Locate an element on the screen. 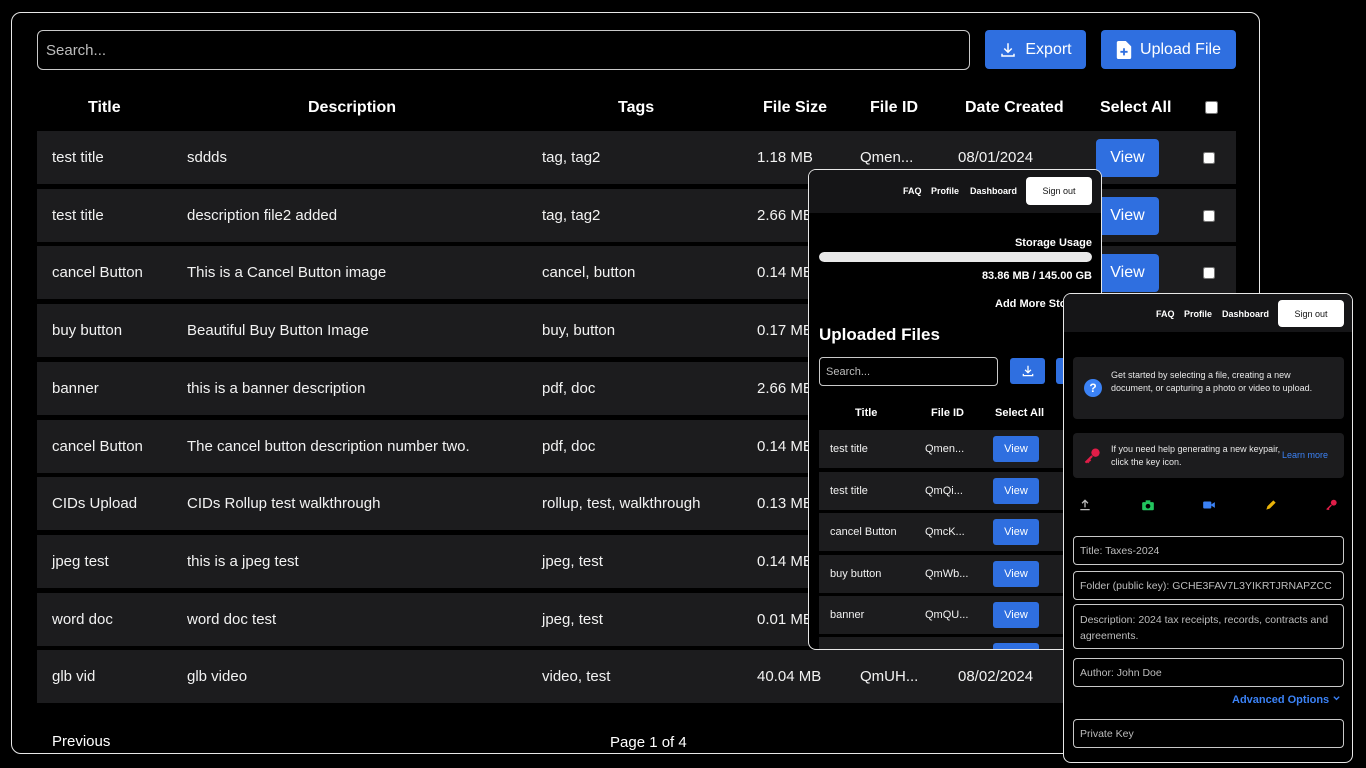 Image resolution: width=1366 pixels, height=768 pixels. title-field is located at coordinates (1208, 550).